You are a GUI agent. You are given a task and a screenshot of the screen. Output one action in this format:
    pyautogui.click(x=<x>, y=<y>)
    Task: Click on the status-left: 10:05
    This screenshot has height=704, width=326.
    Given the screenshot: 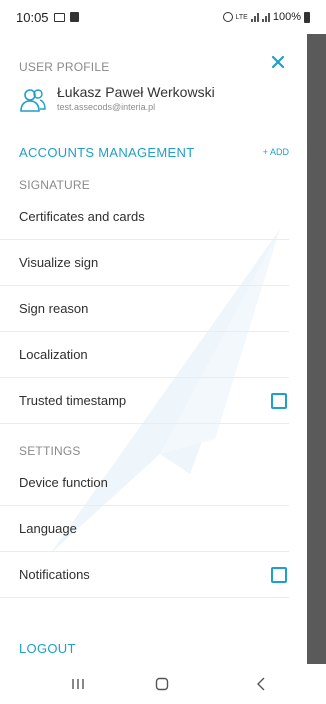 What is the action you would take?
    pyautogui.click(x=47, y=17)
    